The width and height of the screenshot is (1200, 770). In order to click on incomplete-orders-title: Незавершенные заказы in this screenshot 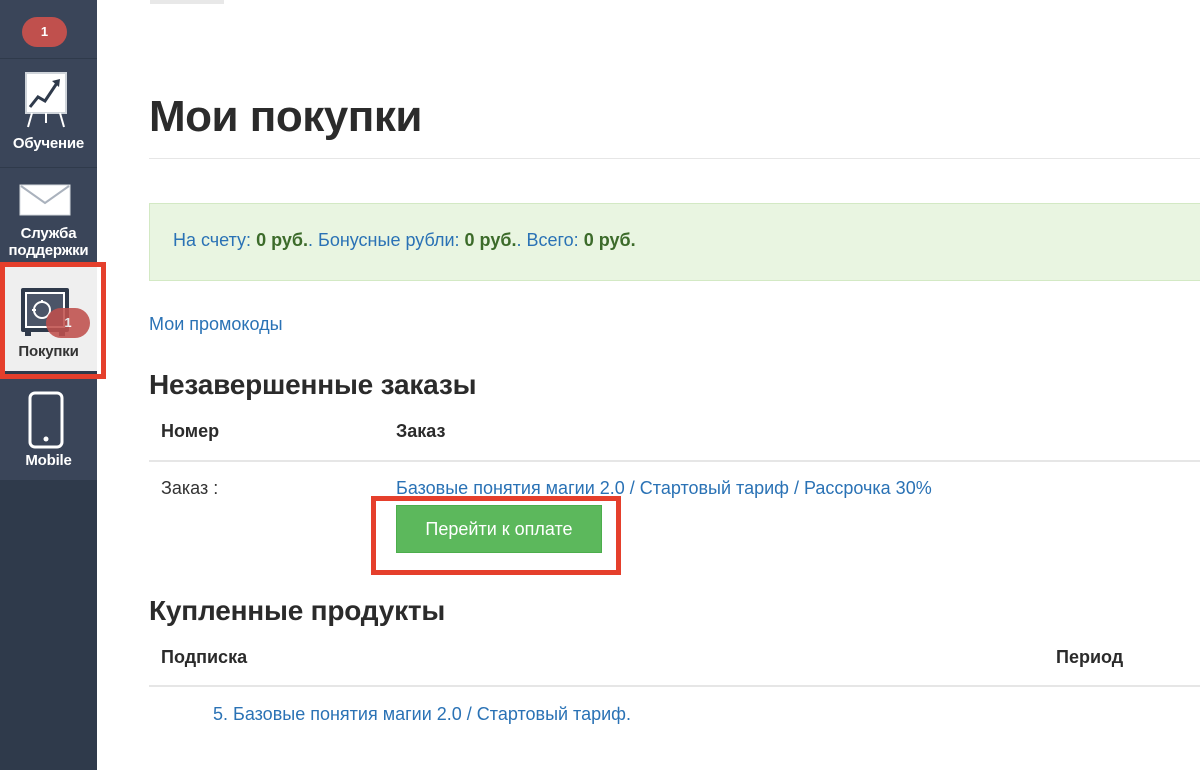, I will do `click(313, 384)`.